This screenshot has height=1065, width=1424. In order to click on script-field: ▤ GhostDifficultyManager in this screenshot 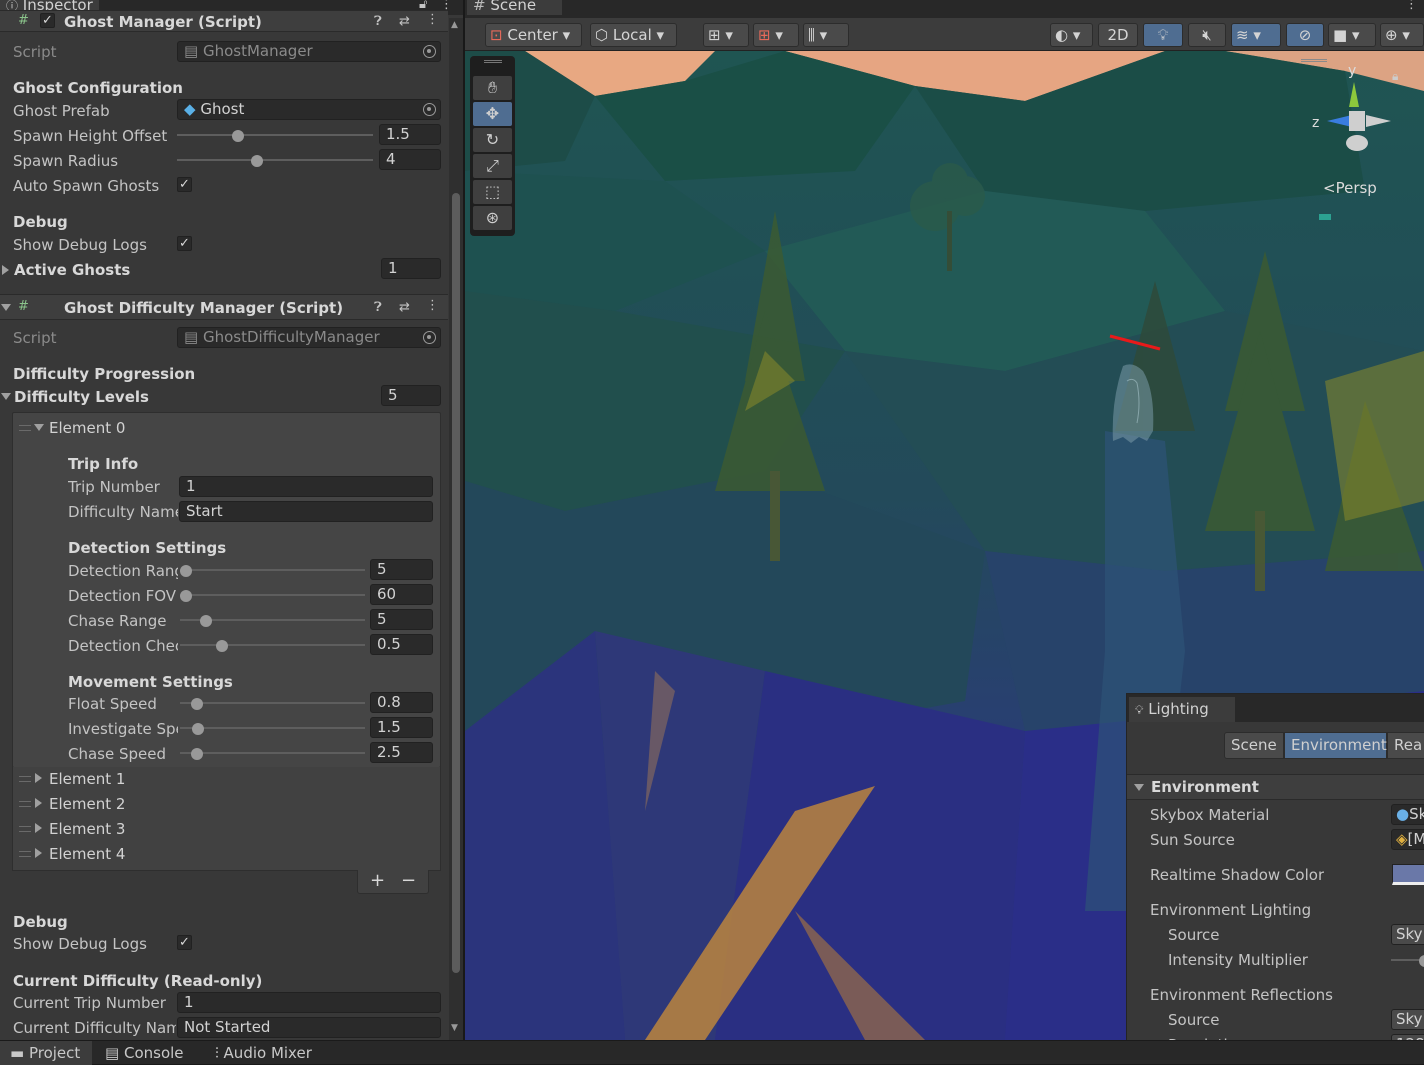, I will do `click(309, 337)`.